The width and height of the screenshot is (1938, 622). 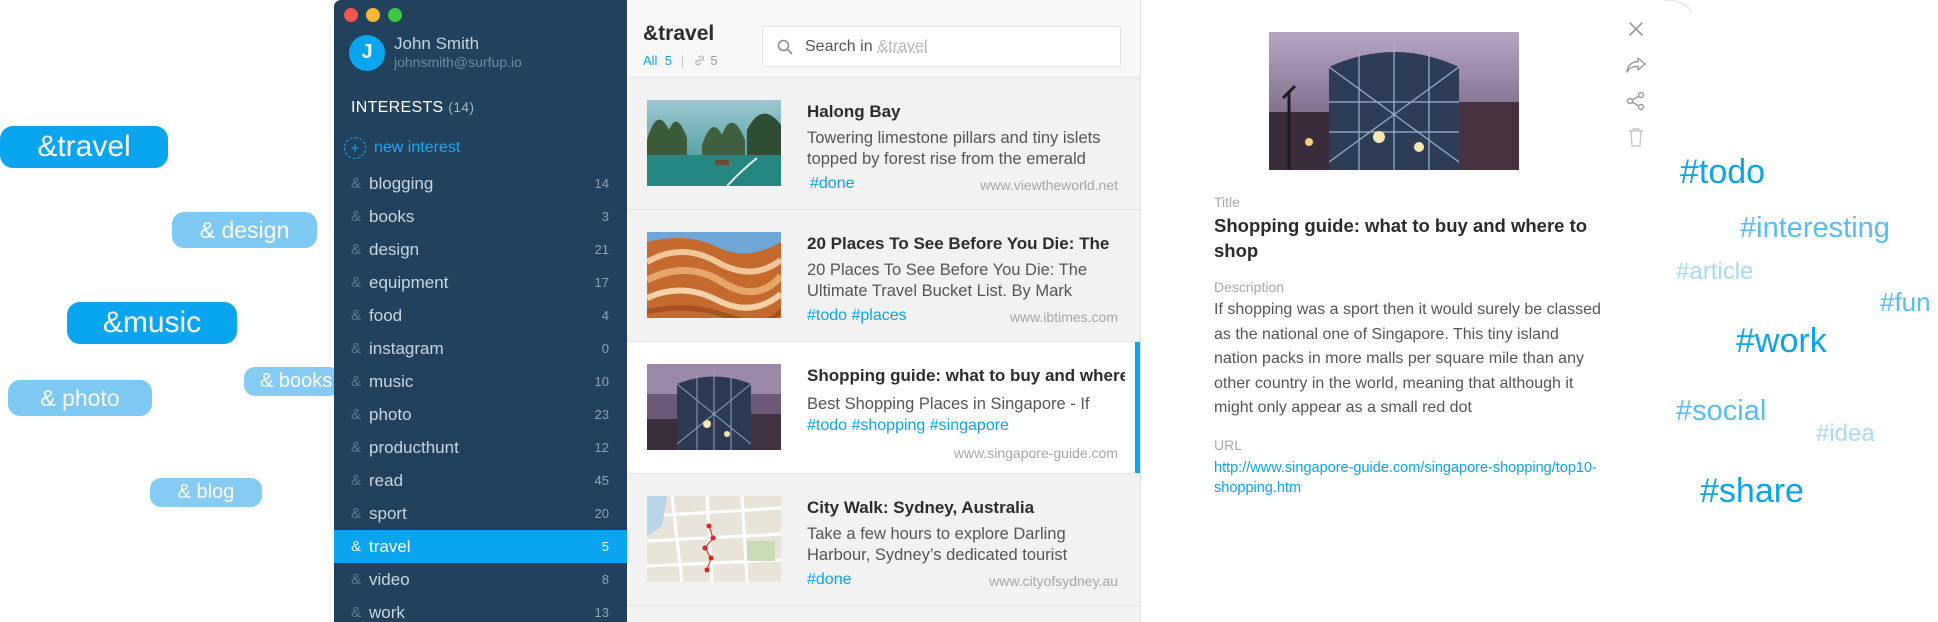 What do you see at coordinates (414, 447) in the screenshot?
I see `sidebar-item-label: producthunt` at bounding box center [414, 447].